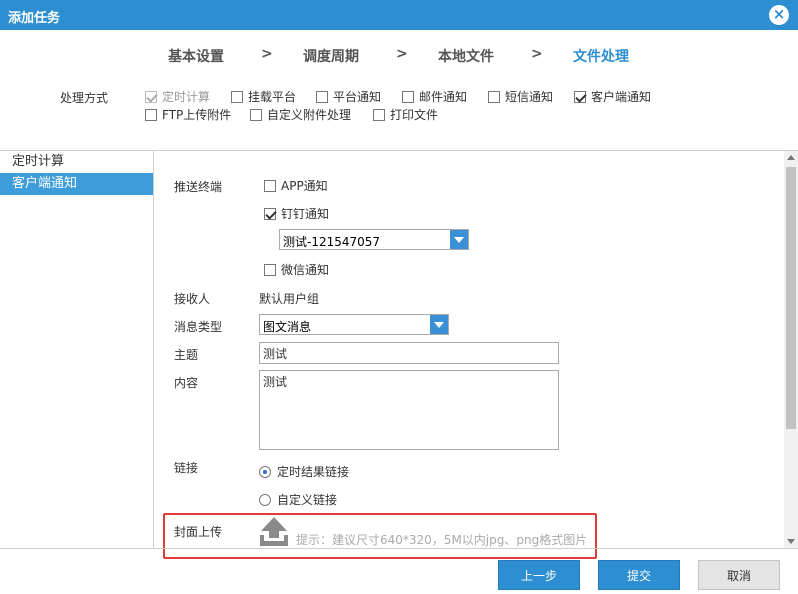 The width and height of the screenshot is (798, 594). What do you see at coordinates (466, 56) in the screenshot?
I see `step-local-file: 本地文件` at bounding box center [466, 56].